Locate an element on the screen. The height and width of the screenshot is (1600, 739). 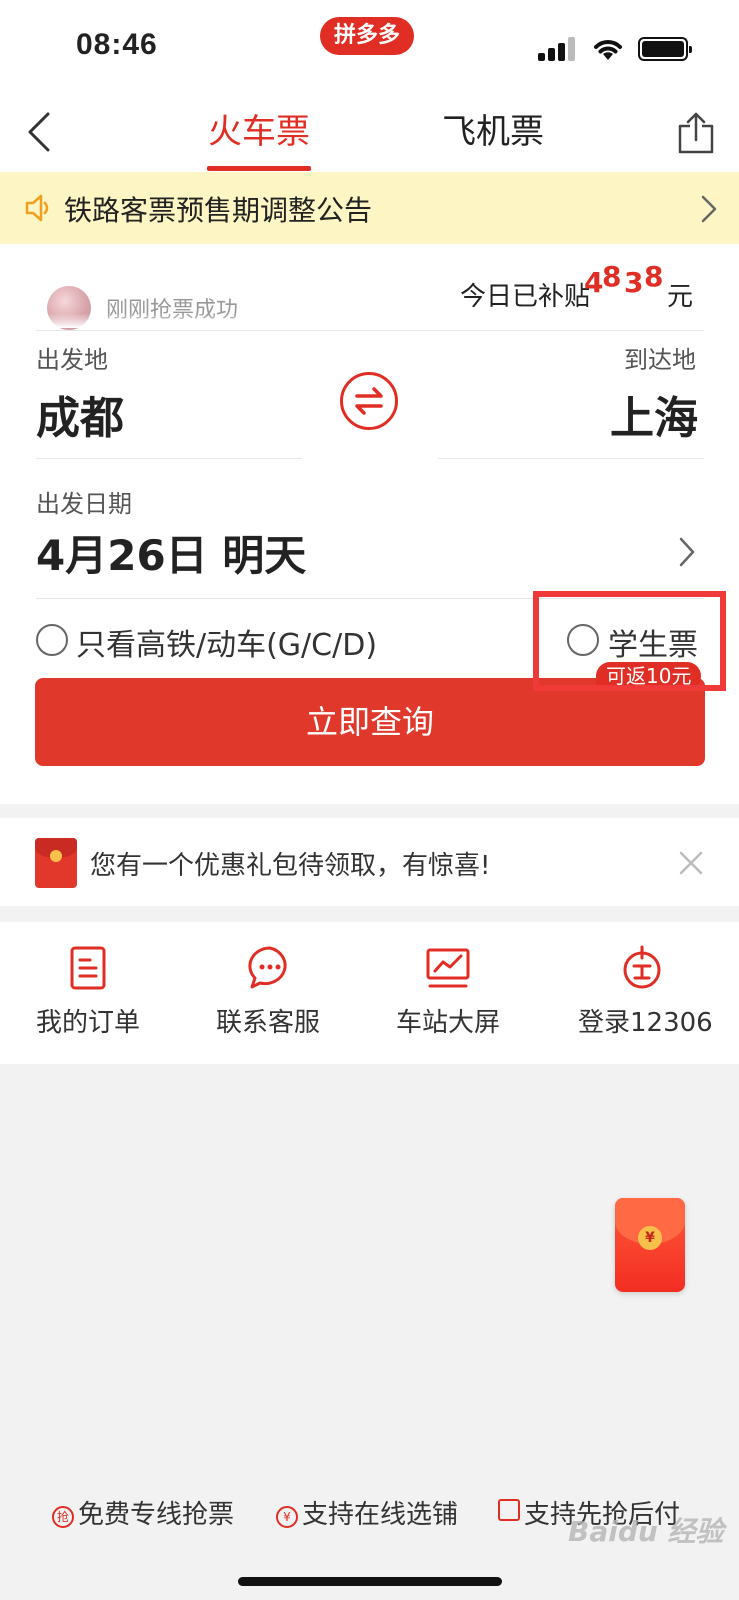
subsidy-label: 今日已补贴 is located at coordinates (525, 297).